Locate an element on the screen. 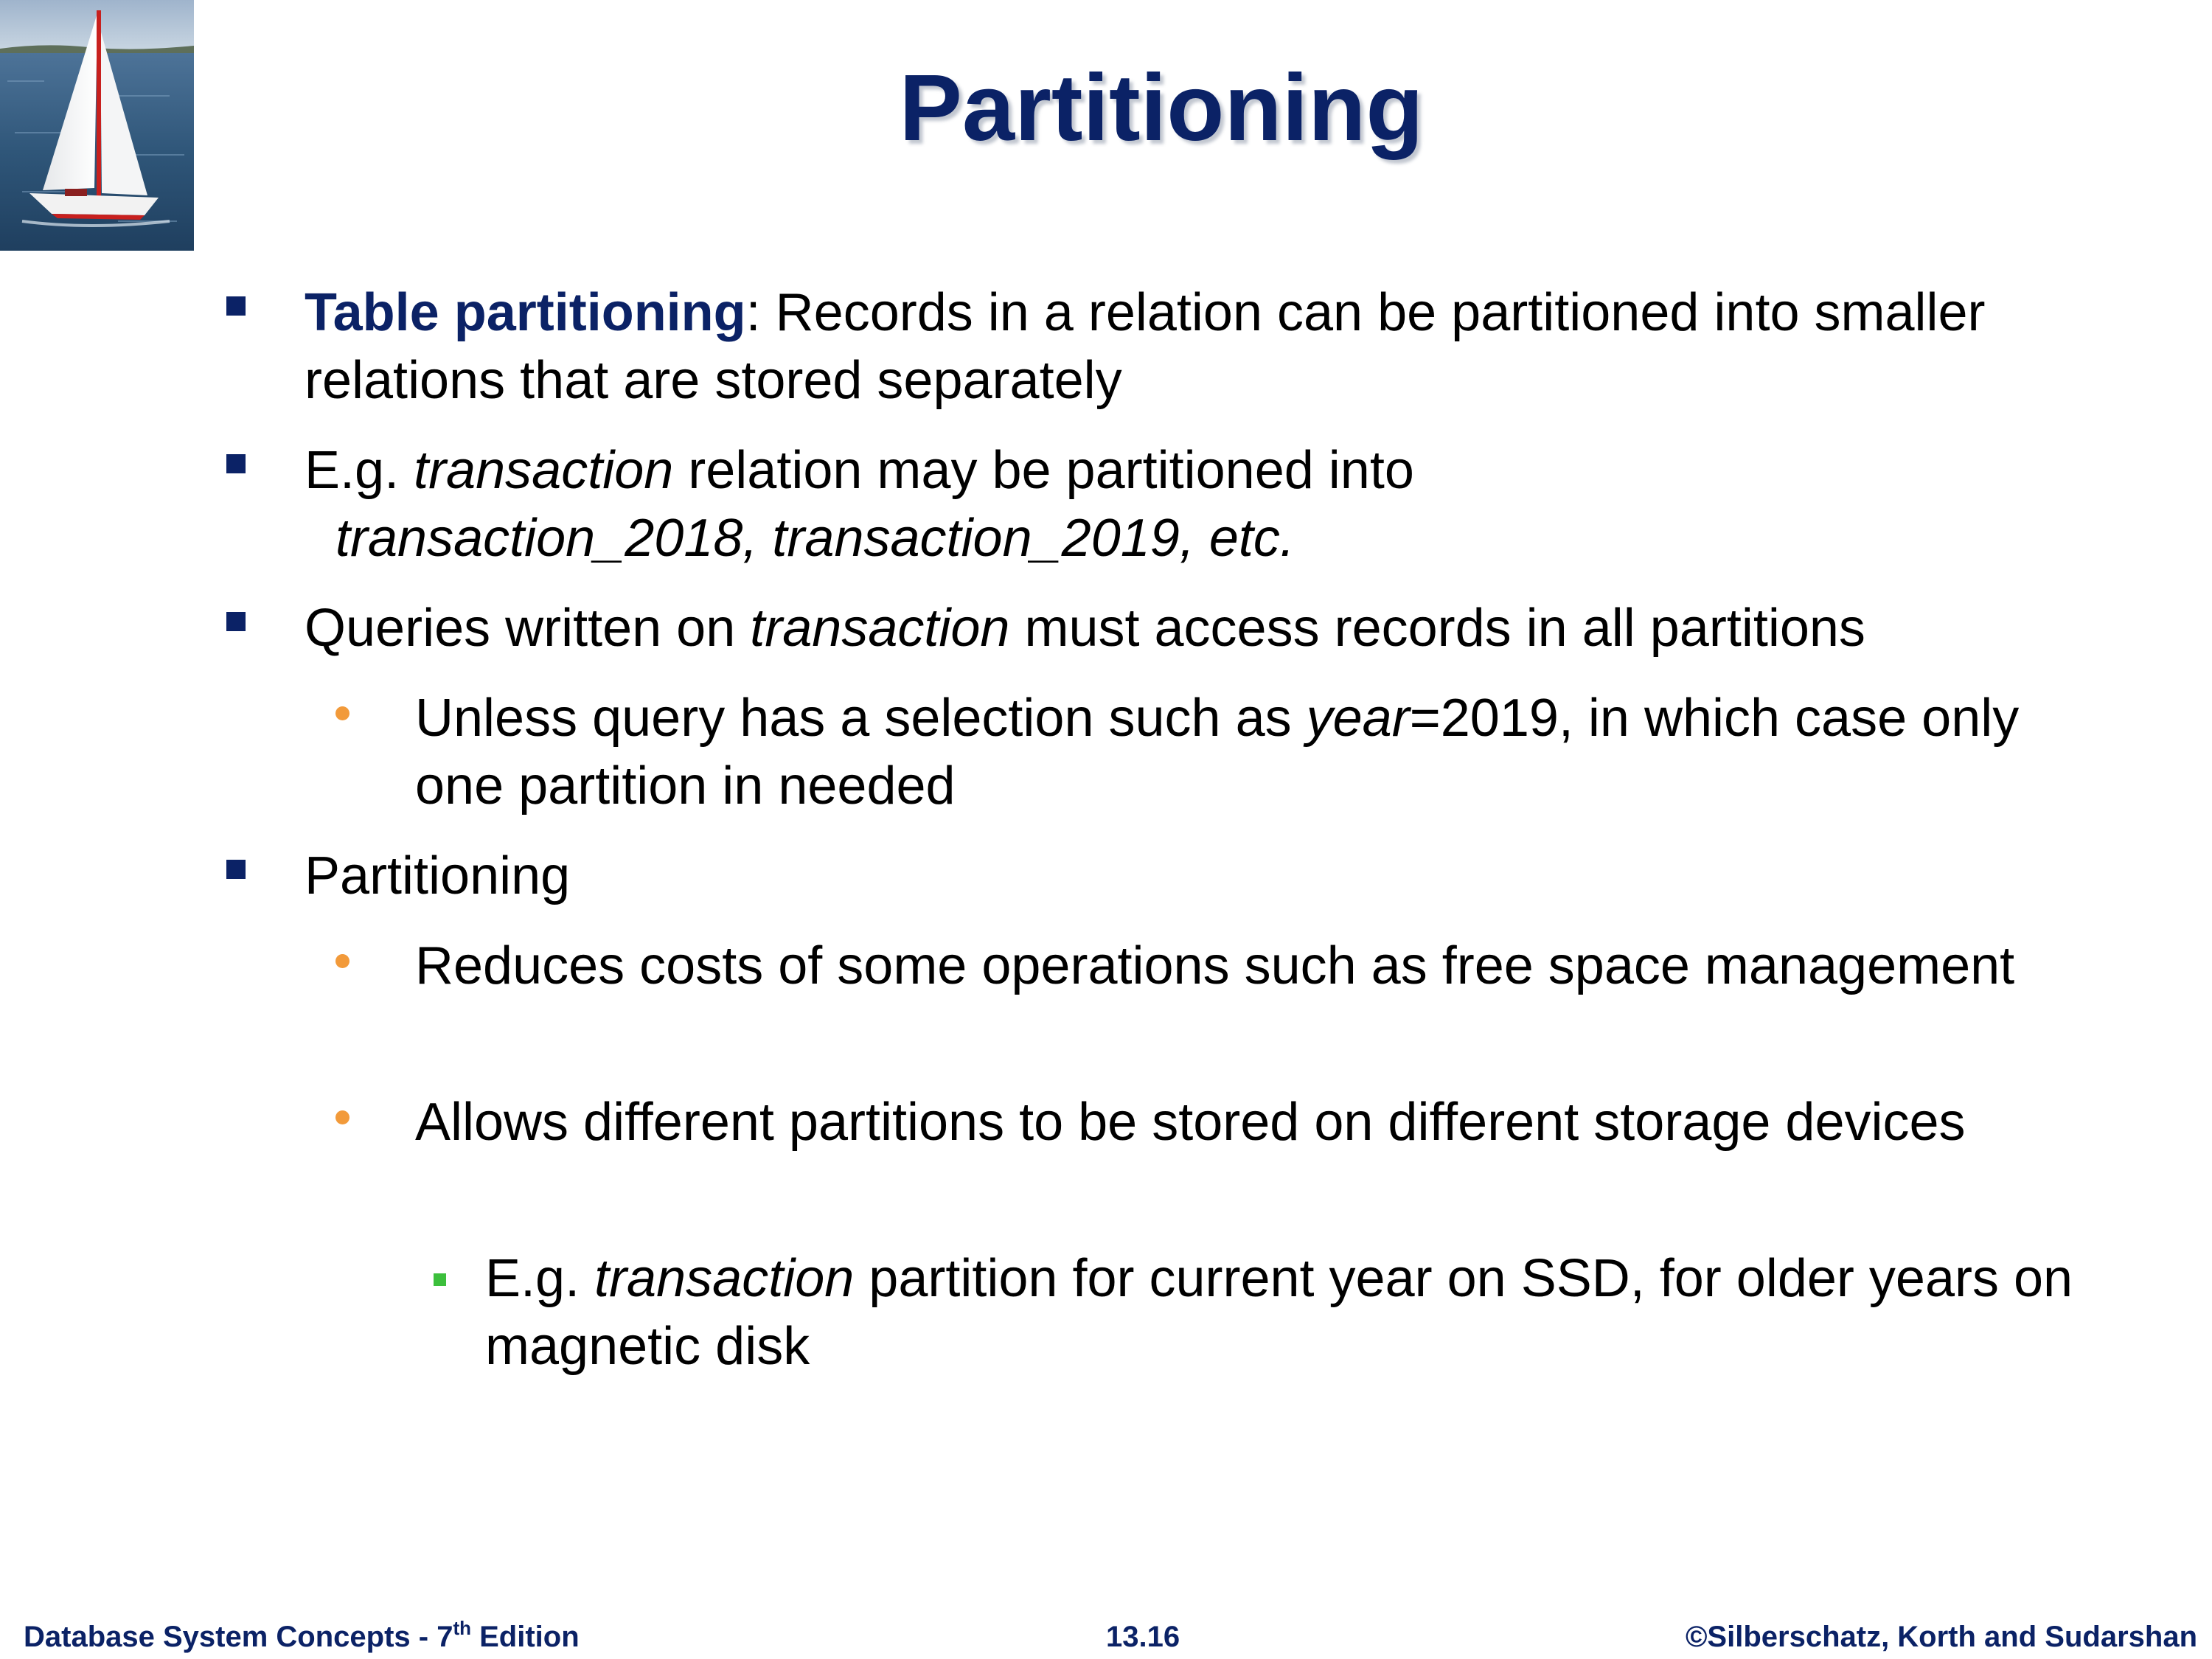  sub-sub-bullet-marker-icon is located at coordinates (440, 1279).